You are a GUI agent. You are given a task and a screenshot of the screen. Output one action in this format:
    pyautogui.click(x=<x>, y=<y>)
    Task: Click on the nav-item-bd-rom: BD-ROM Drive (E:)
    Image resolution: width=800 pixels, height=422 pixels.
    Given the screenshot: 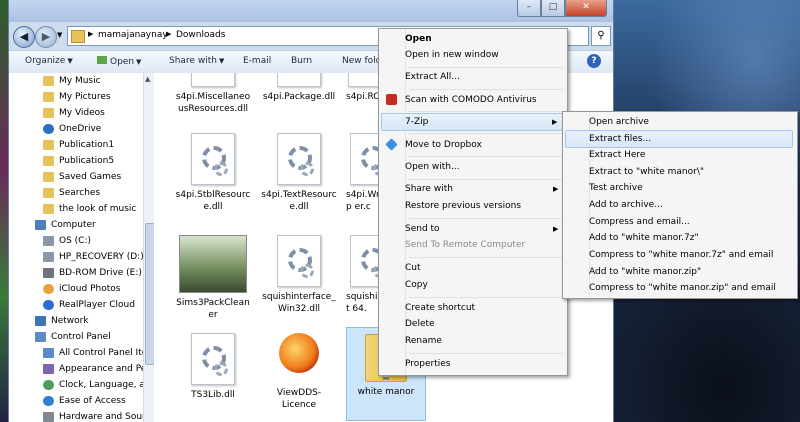 What is the action you would take?
    pyautogui.click(x=76, y=273)
    